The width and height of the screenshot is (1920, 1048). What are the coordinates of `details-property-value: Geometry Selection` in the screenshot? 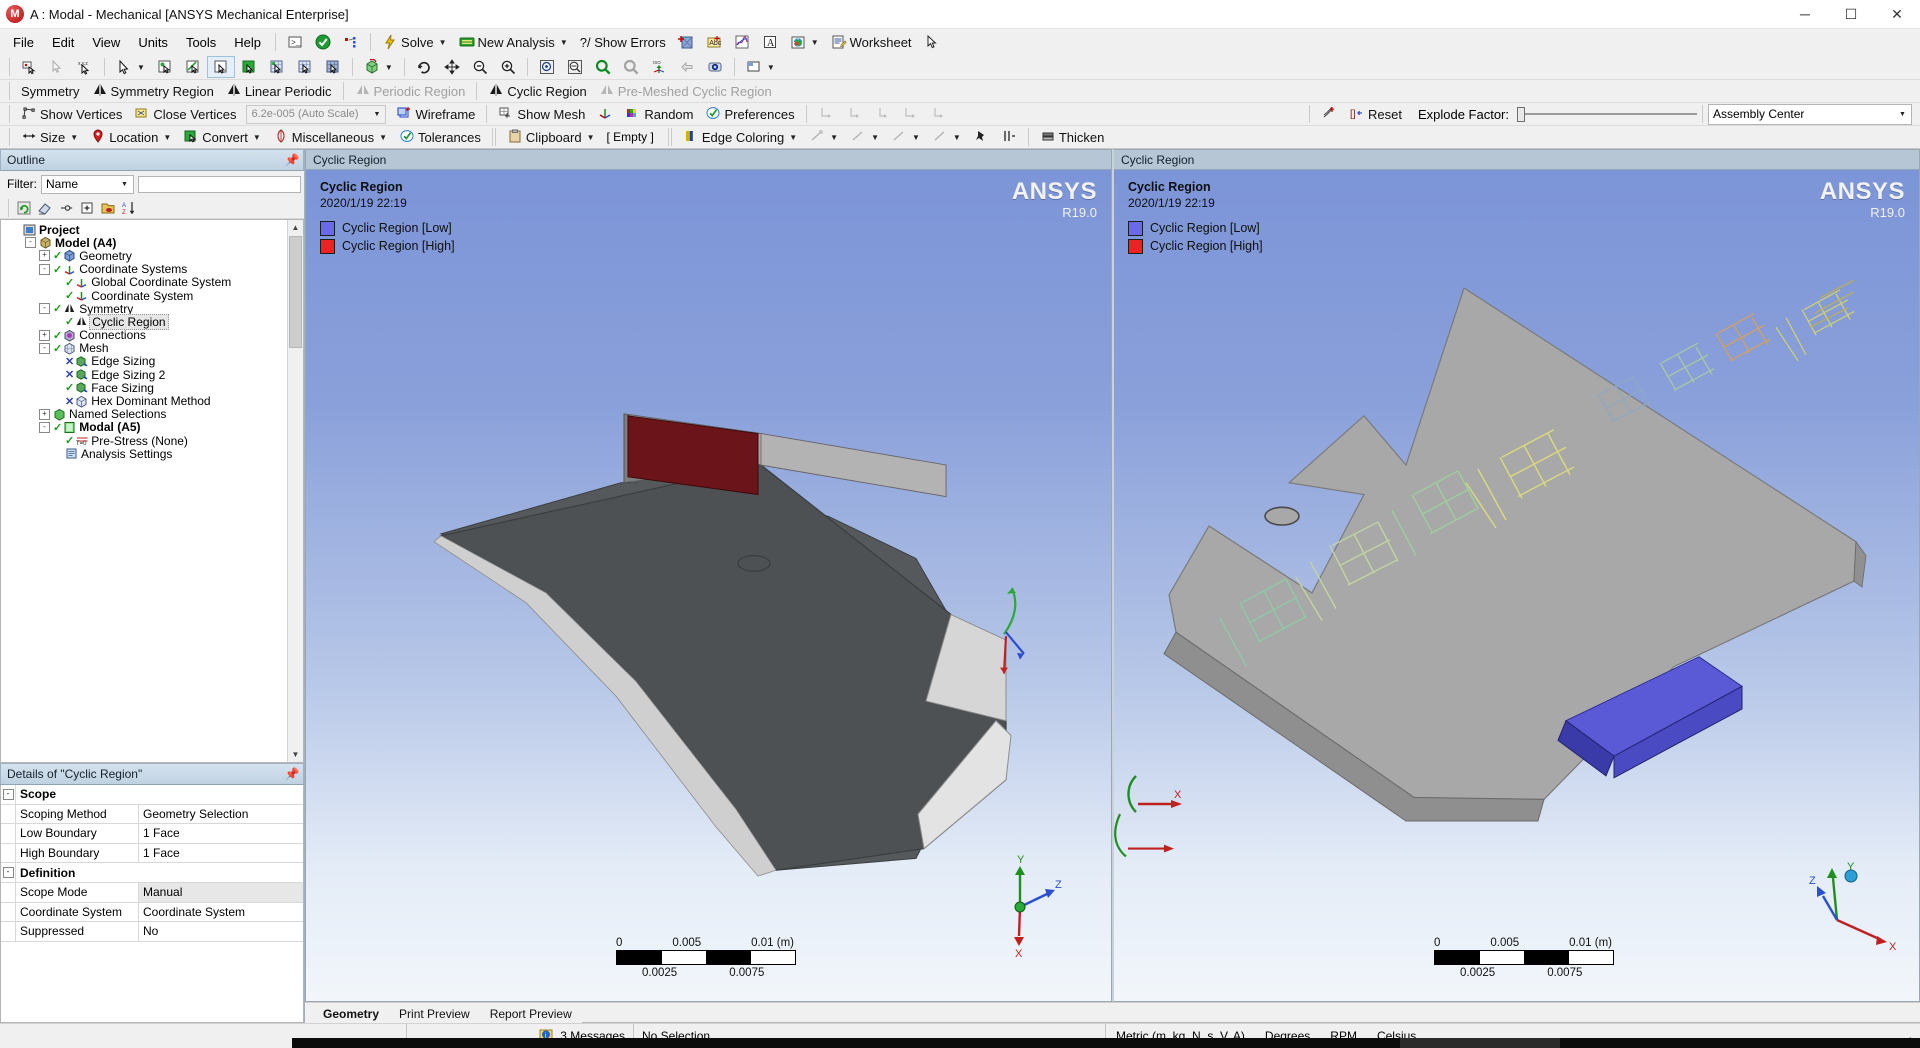 It's located at (221, 814).